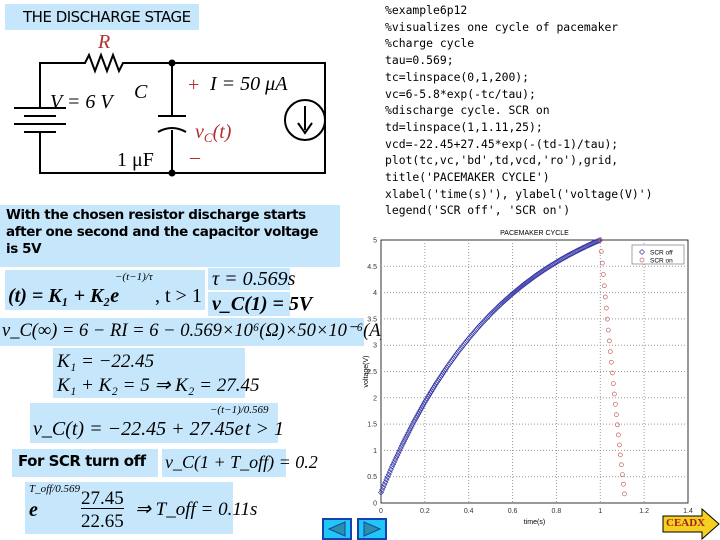 This screenshot has height=540, width=720. I want to click on code-line: plot(tc,vc,'bd',td,vcd,'ro'),grid,, so click(502, 160).